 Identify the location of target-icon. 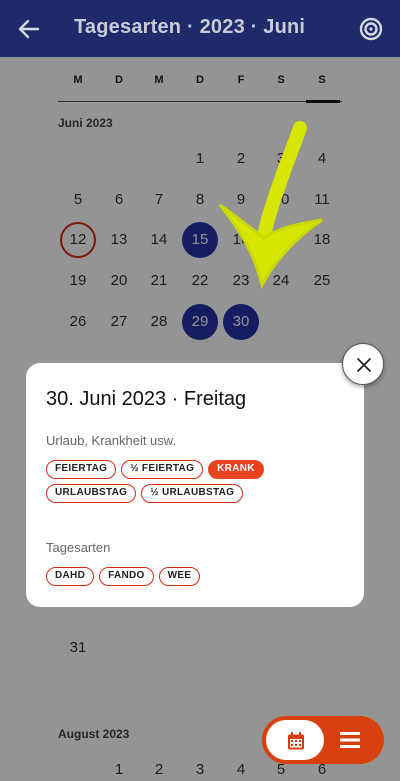
(371, 29).